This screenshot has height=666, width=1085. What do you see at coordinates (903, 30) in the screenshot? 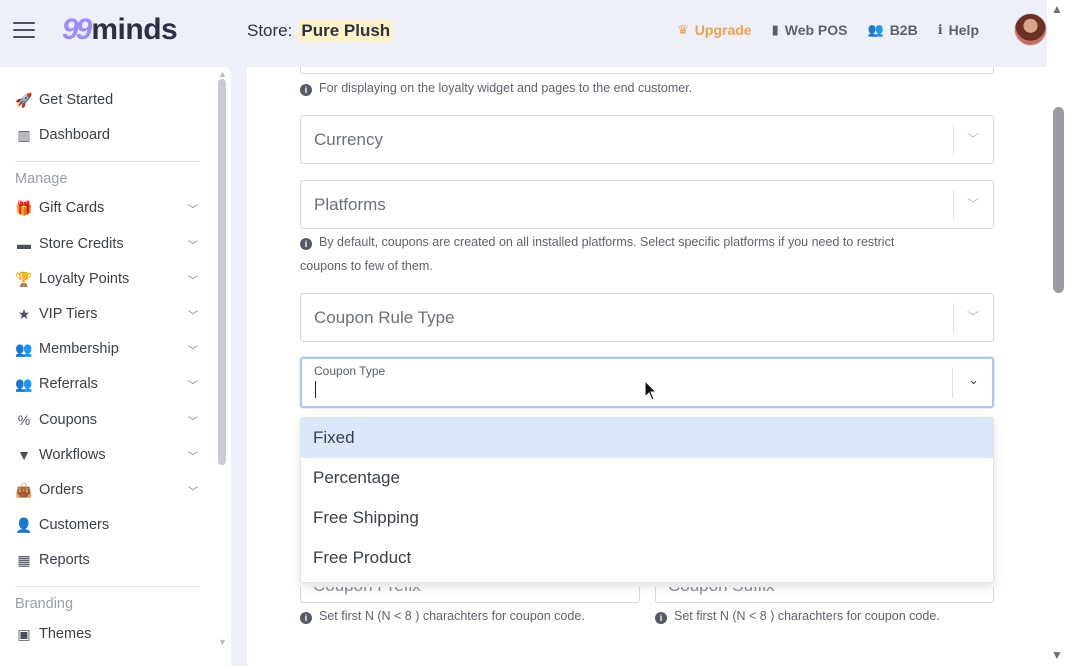
I see `b2b-label: B2B` at bounding box center [903, 30].